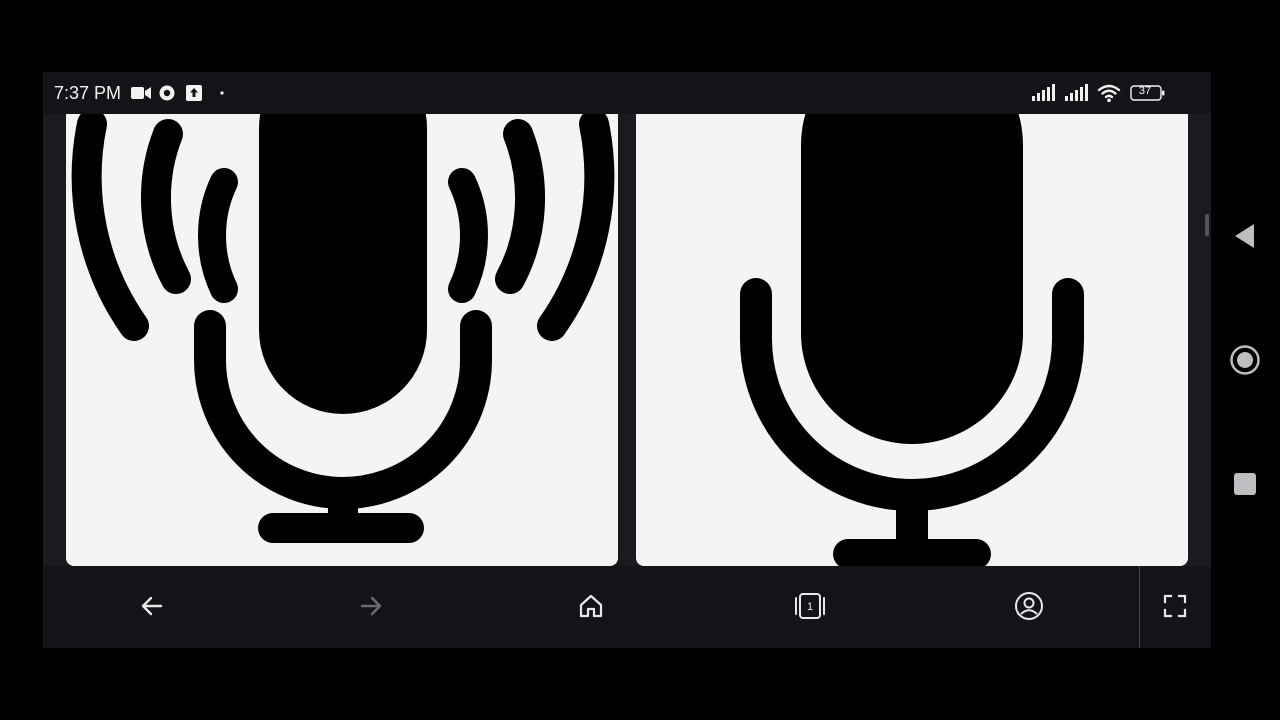  Describe the element at coordinates (88, 93) in the screenshot. I see `status-time: 7:37 PM` at that location.